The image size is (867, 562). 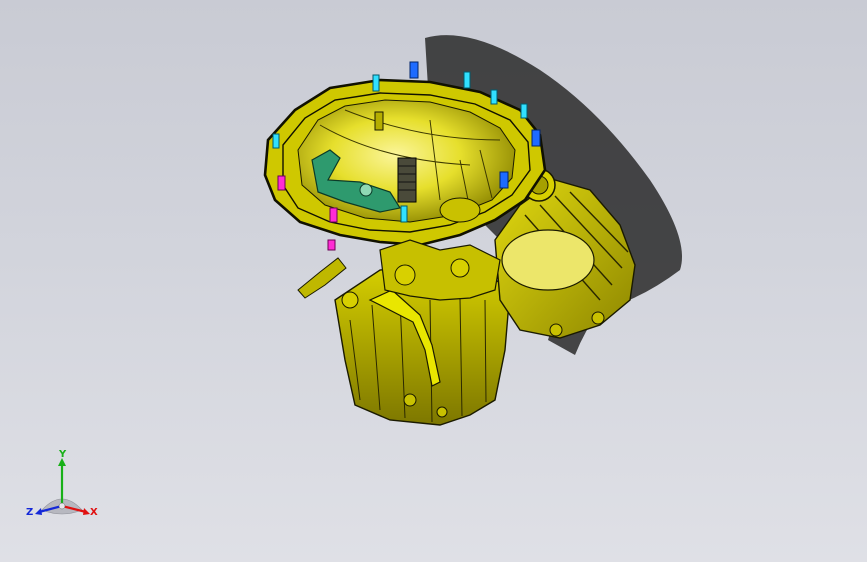 I want to click on mount-bracket, so click(x=322, y=278).